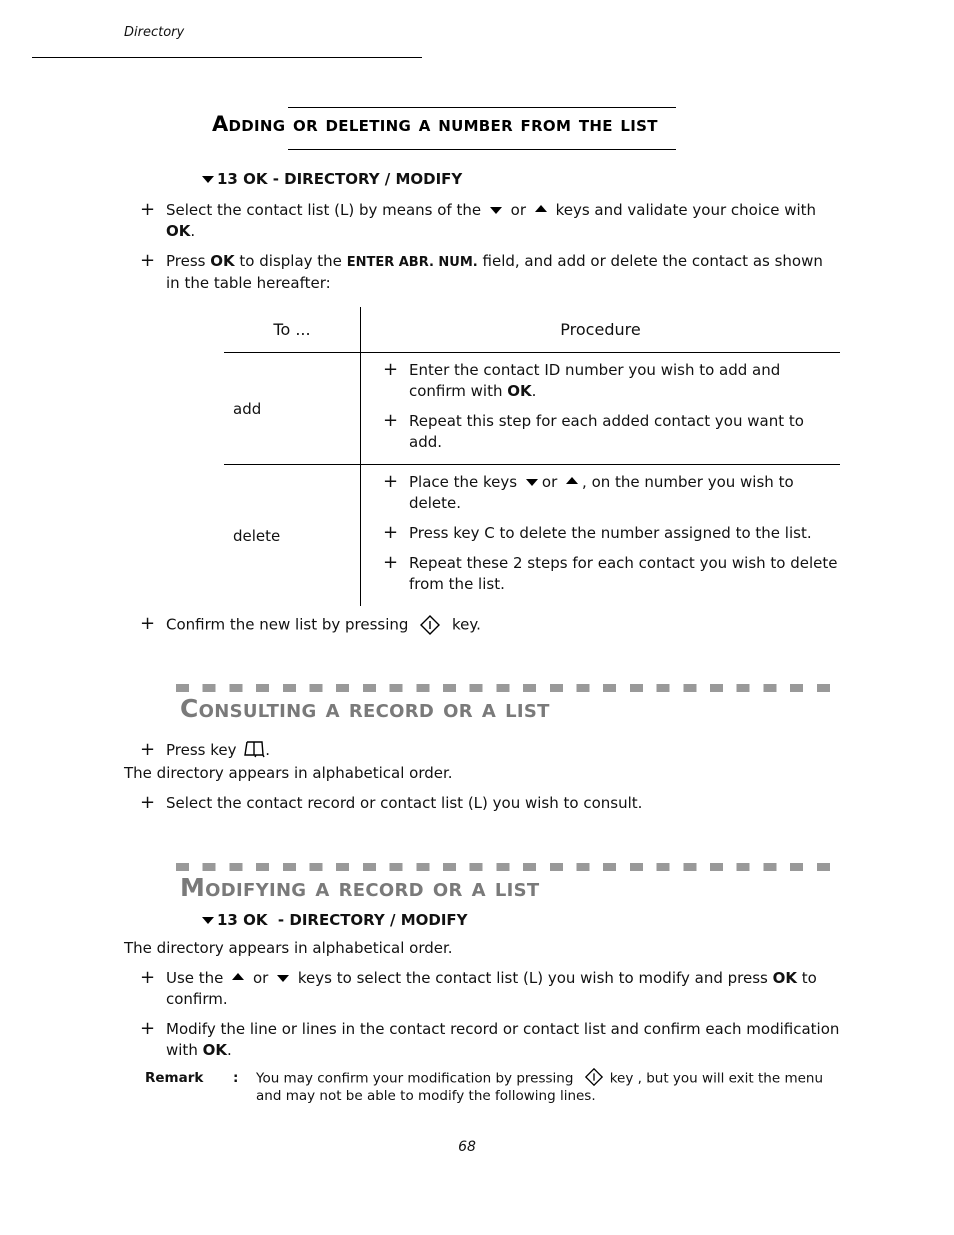 This screenshot has width=954, height=1235. I want to click on page-number: 68, so click(467, 1147).